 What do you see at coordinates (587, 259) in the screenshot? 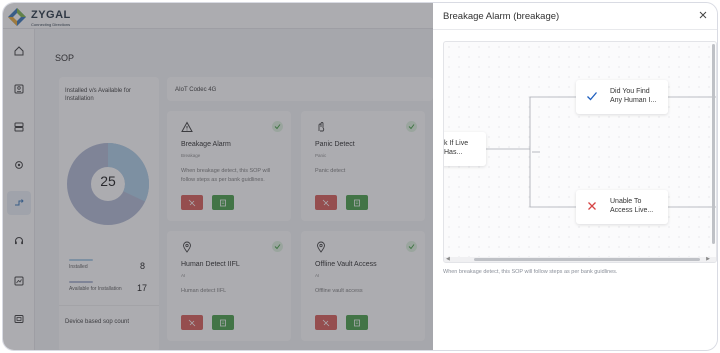
I see `horizontal-scrollbar` at bounding box center [587, 259].